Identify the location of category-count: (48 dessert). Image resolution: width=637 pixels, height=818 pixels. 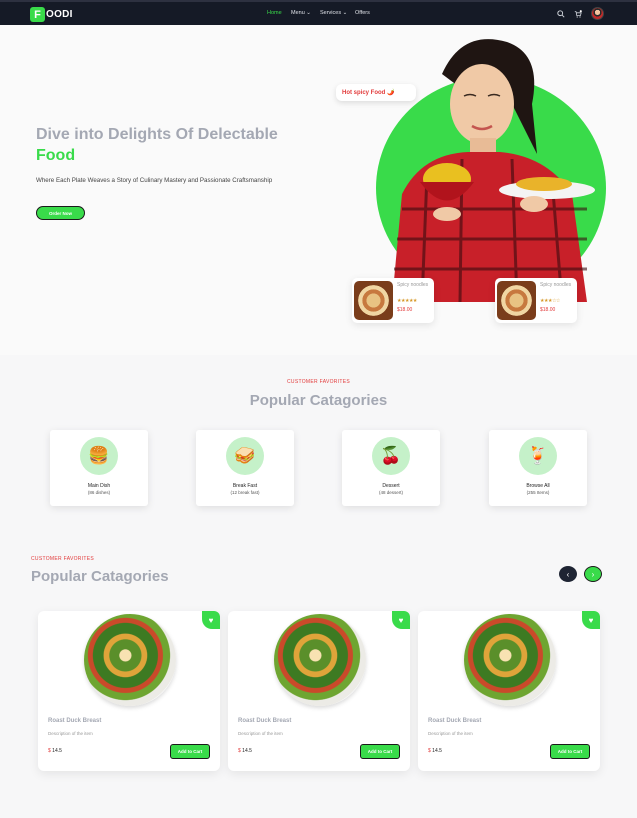
(390, 492).